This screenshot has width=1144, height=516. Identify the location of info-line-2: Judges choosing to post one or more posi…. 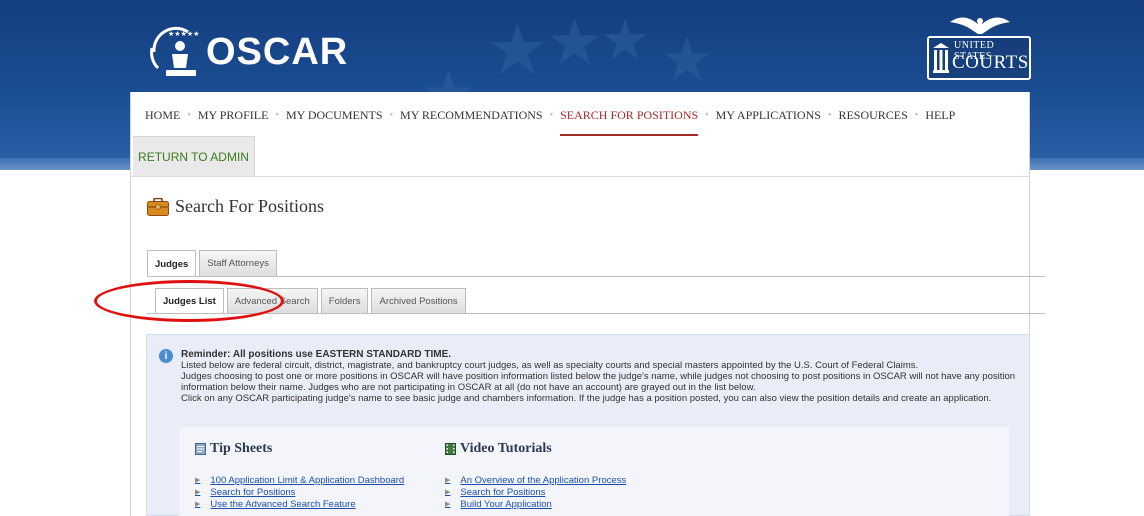
(598, 382).